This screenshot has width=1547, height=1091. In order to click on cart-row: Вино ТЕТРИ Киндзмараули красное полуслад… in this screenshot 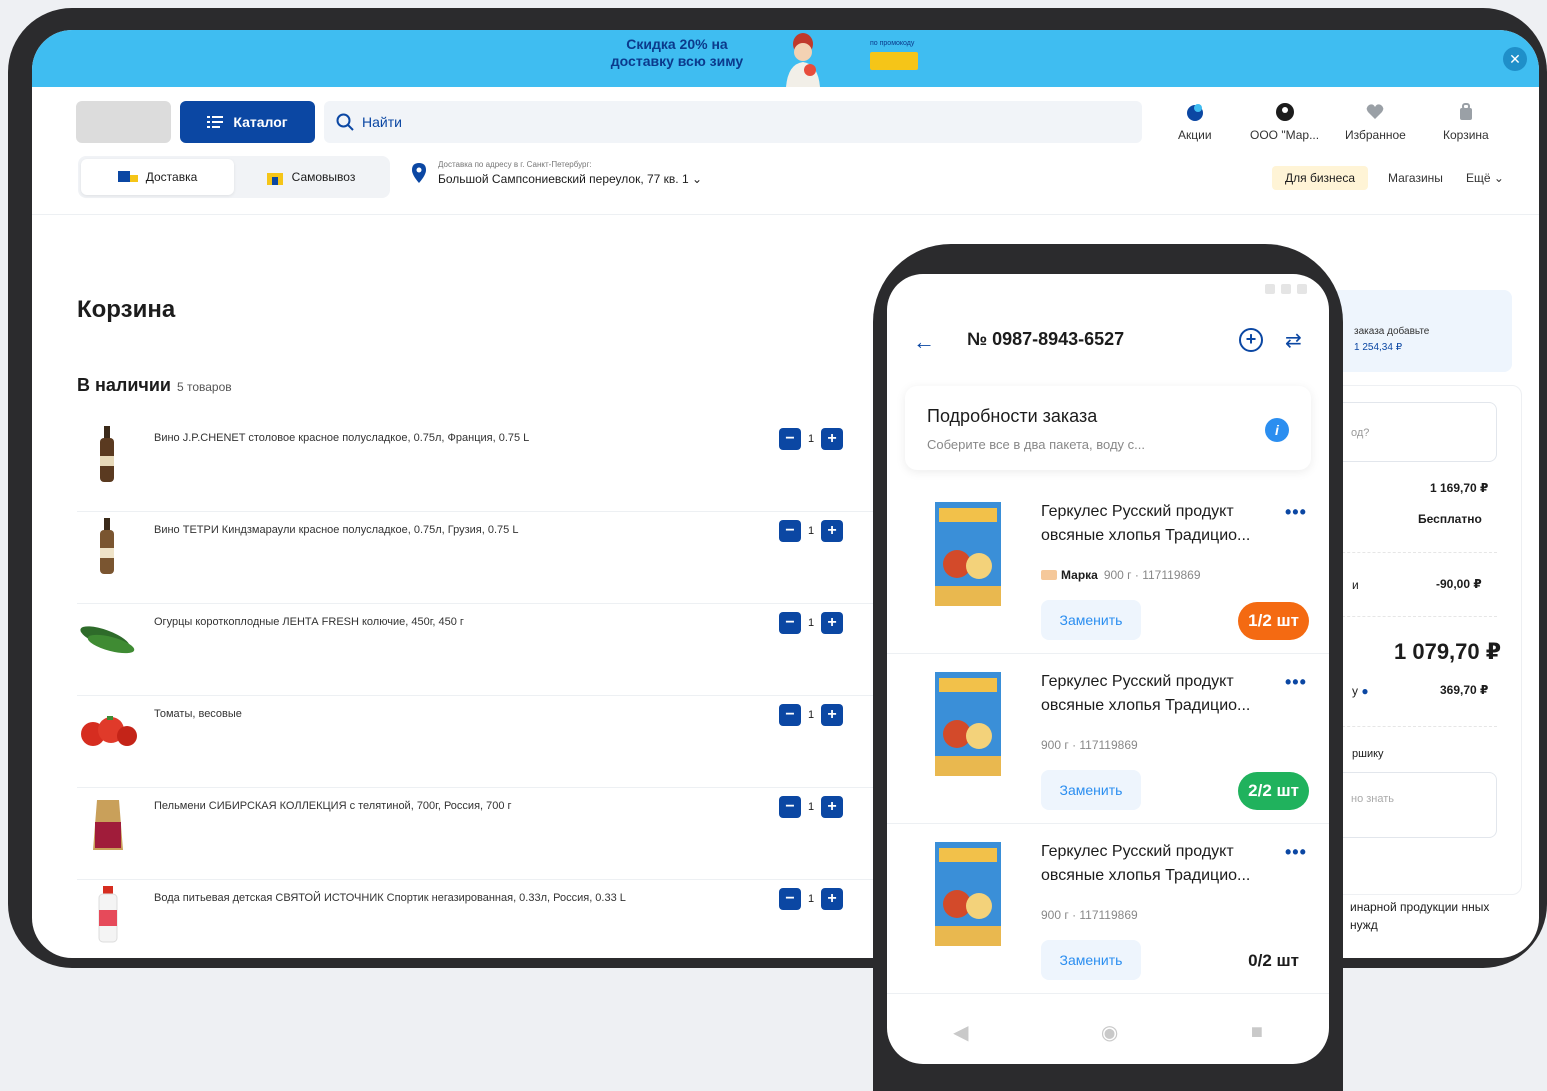, I will do `click(477, 558)`.